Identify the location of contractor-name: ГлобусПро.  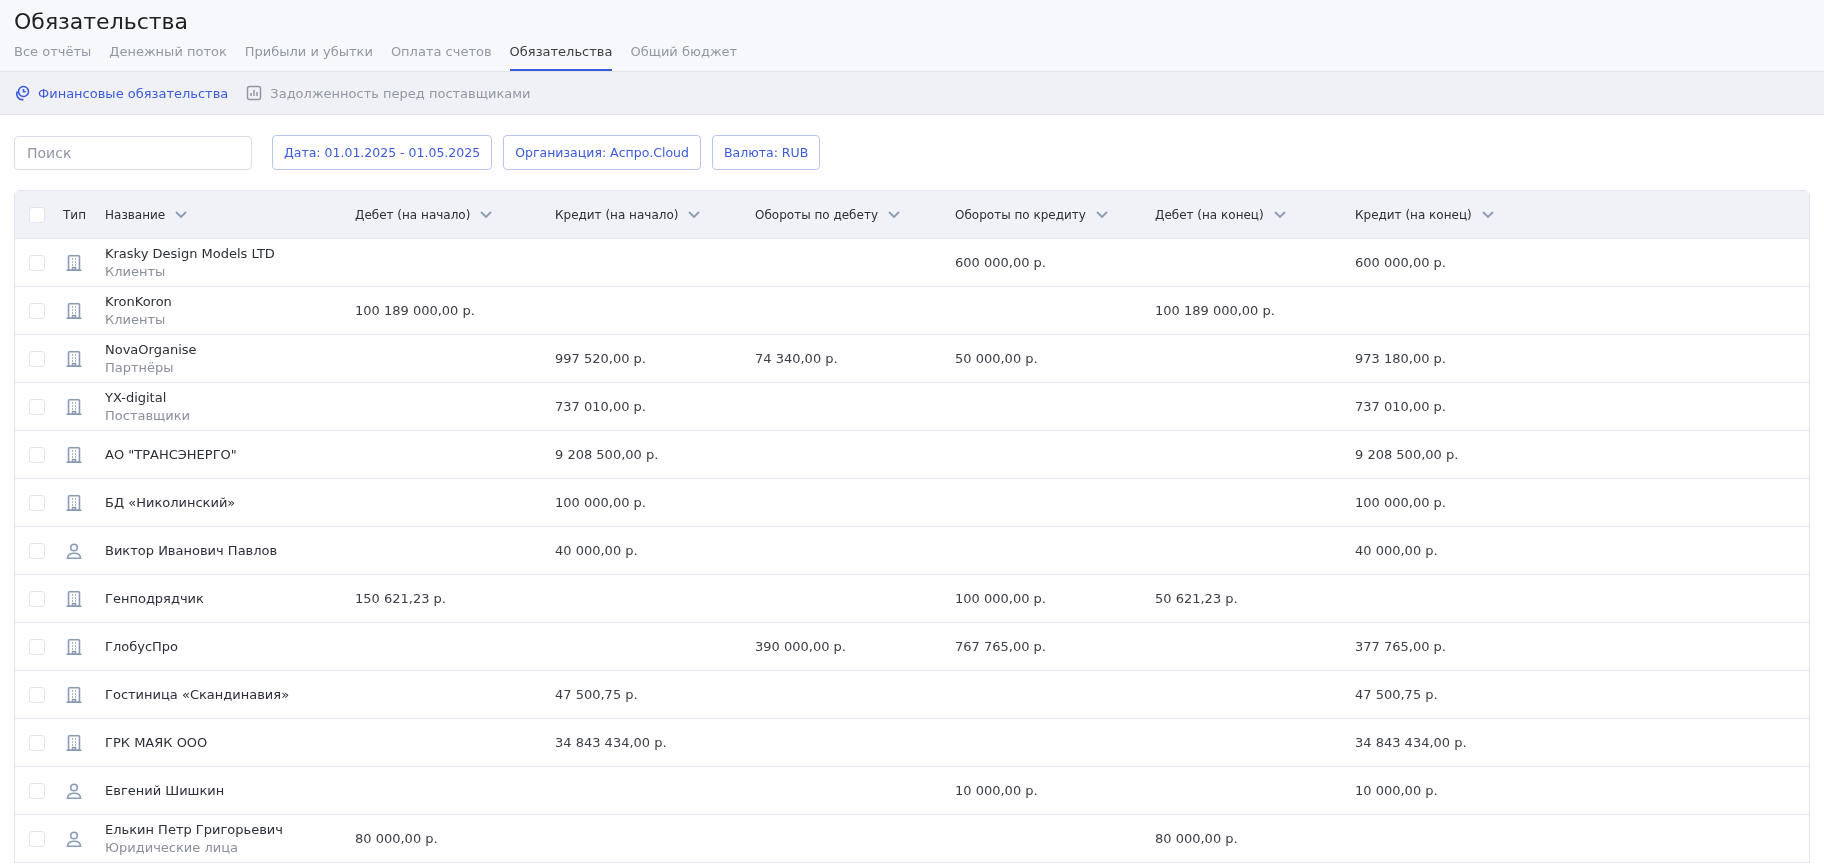
(142, 646).